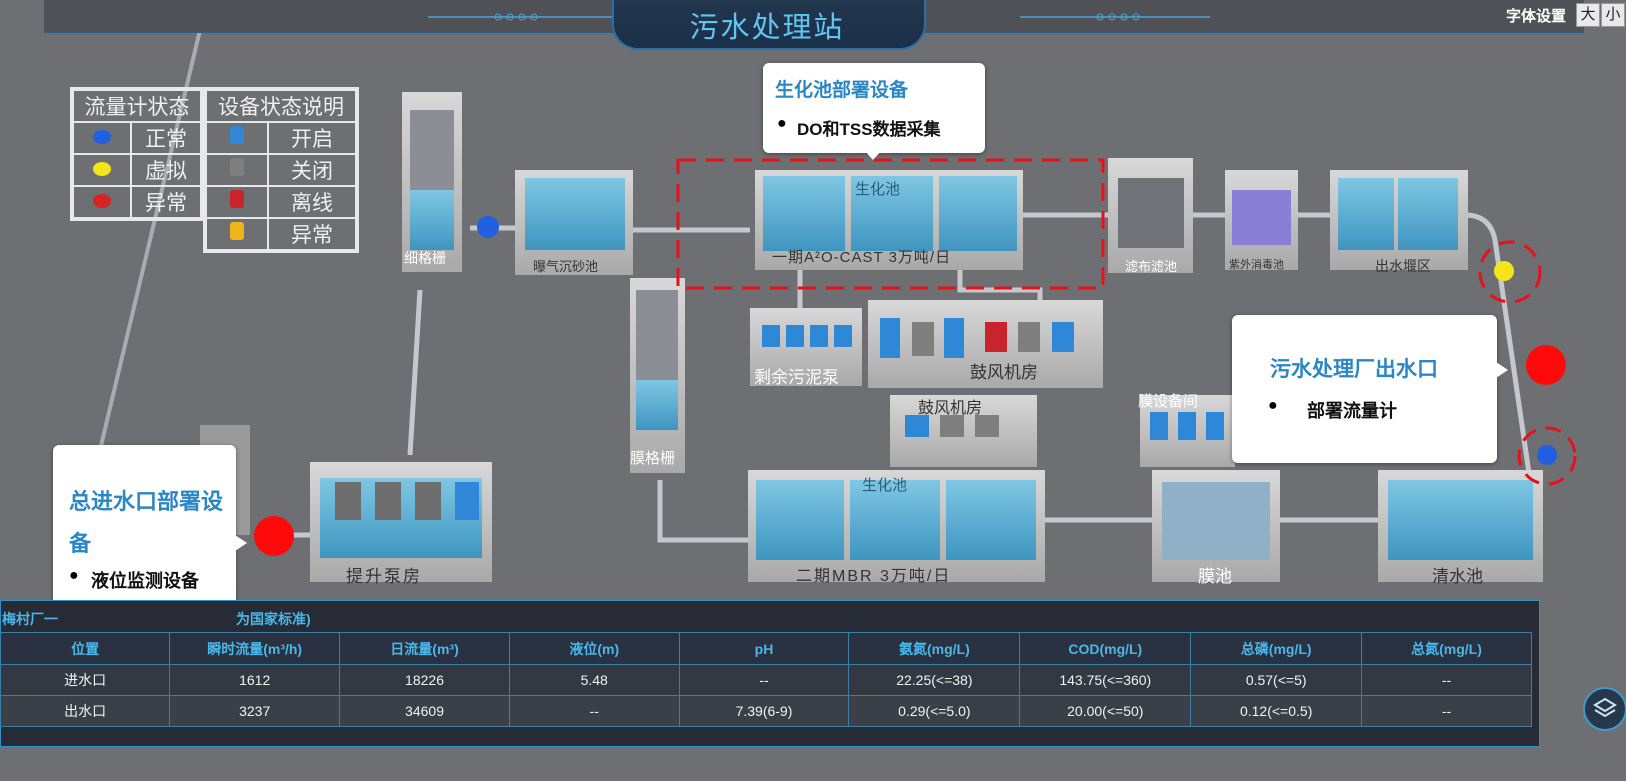 This screenshot has width=1626, height=781. I want to click on label-fine-screen: 细格栅, so click(425, 258).